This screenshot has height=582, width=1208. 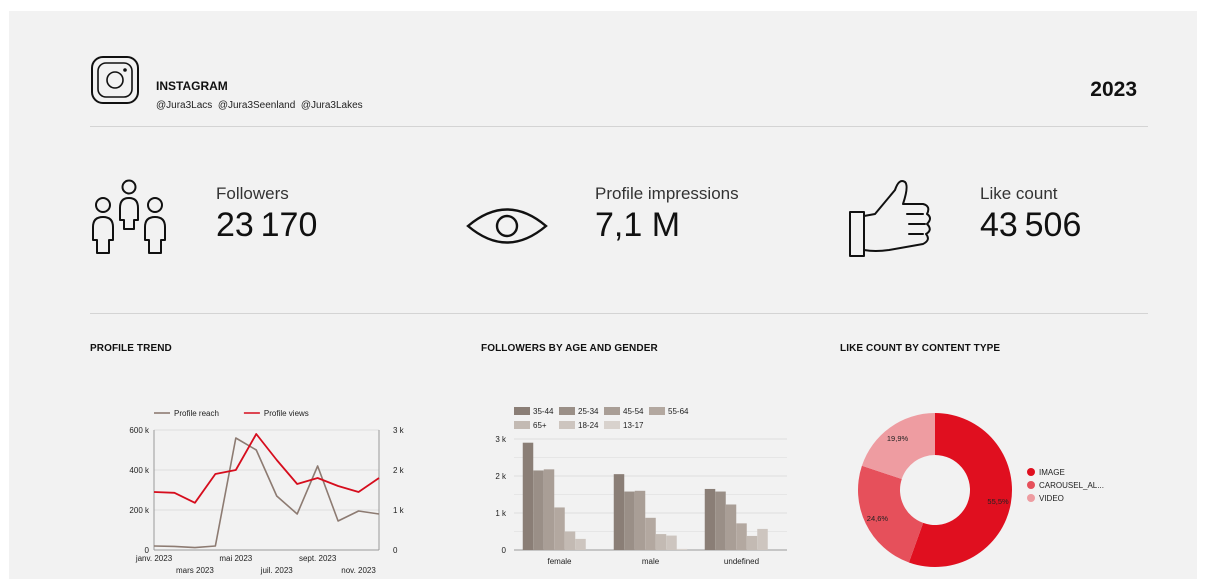 I want to click on series-line-profile-views, so click(x=266, y=468).